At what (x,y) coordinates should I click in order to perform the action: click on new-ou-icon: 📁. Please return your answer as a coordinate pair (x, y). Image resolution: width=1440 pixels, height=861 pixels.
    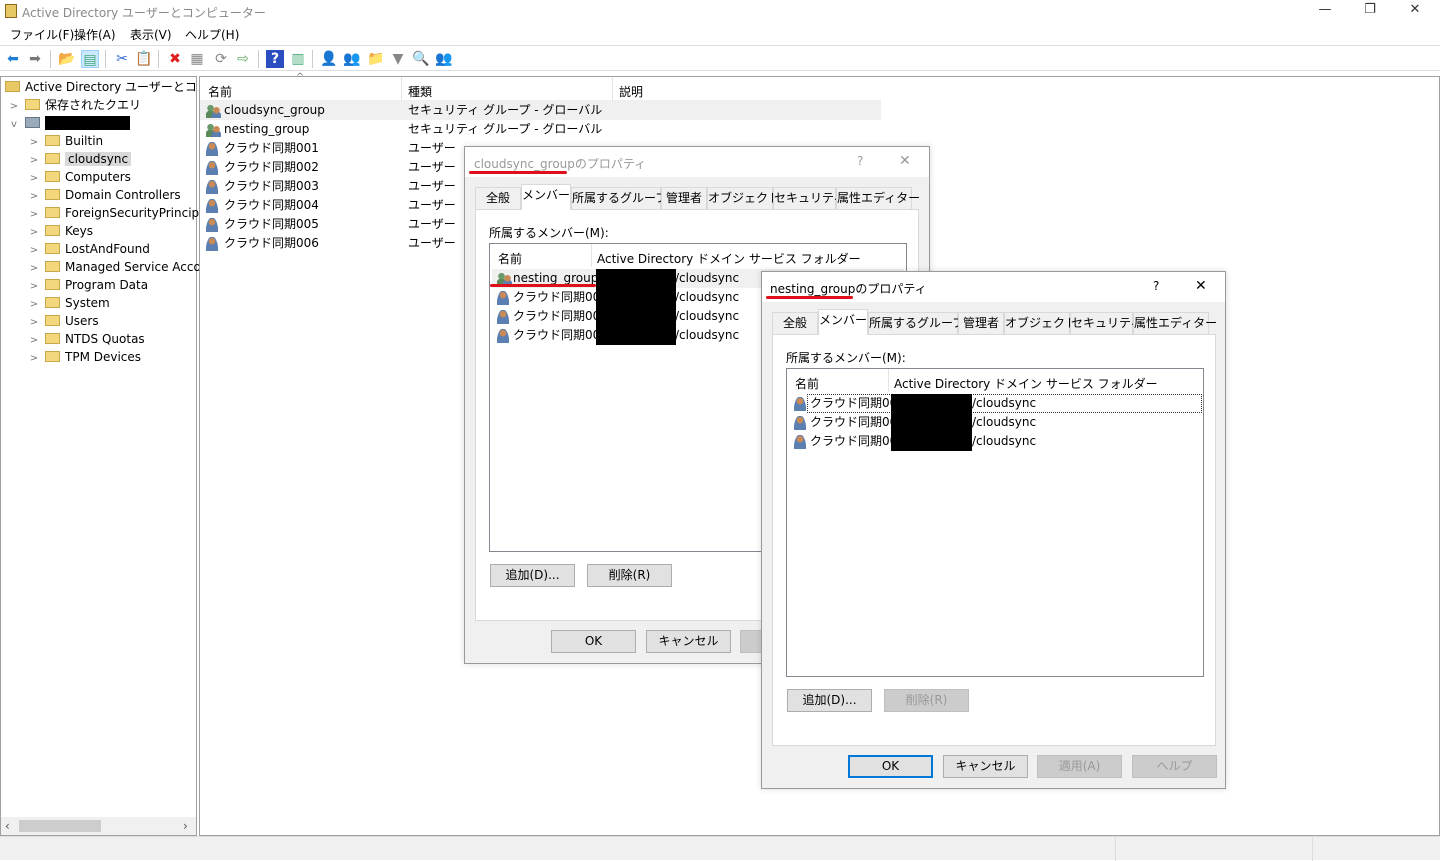
    Looking at the image, I should click on (376, 59).